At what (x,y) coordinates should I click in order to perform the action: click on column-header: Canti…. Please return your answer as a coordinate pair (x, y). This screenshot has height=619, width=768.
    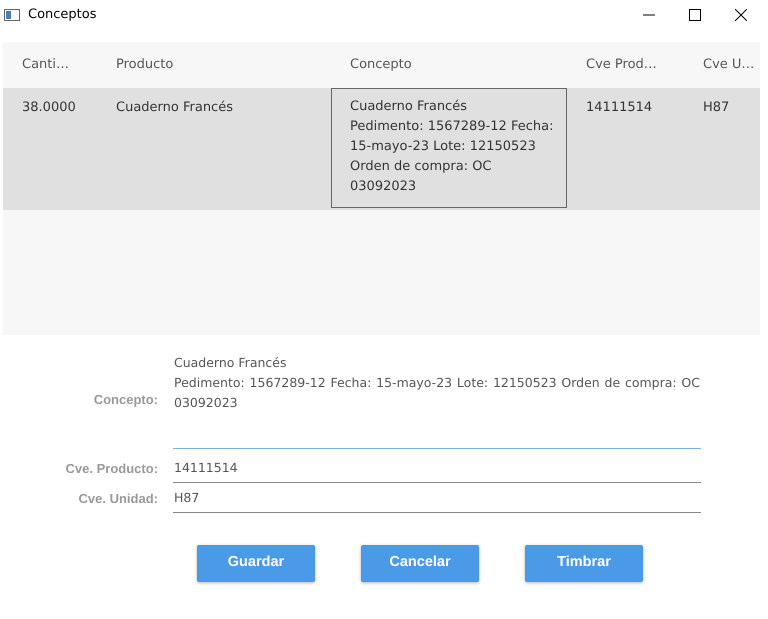
    Looking at the image, I should click on (50, 65).